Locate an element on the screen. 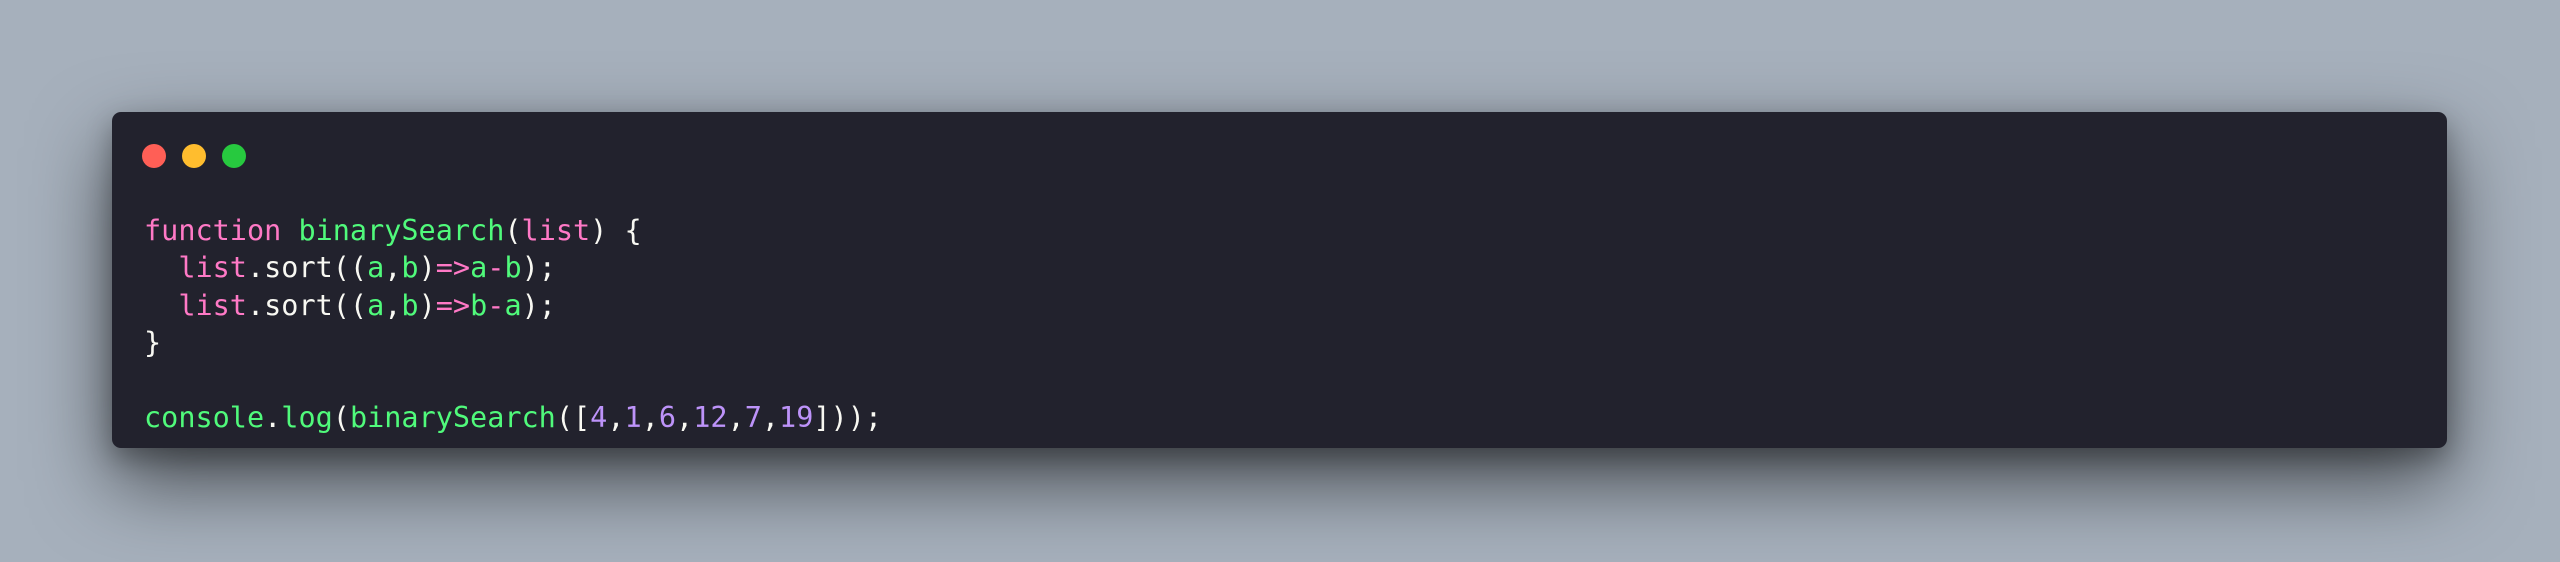 The image size is (2560, 562). code-token-num: 19 is located at coordinates (796, 417).